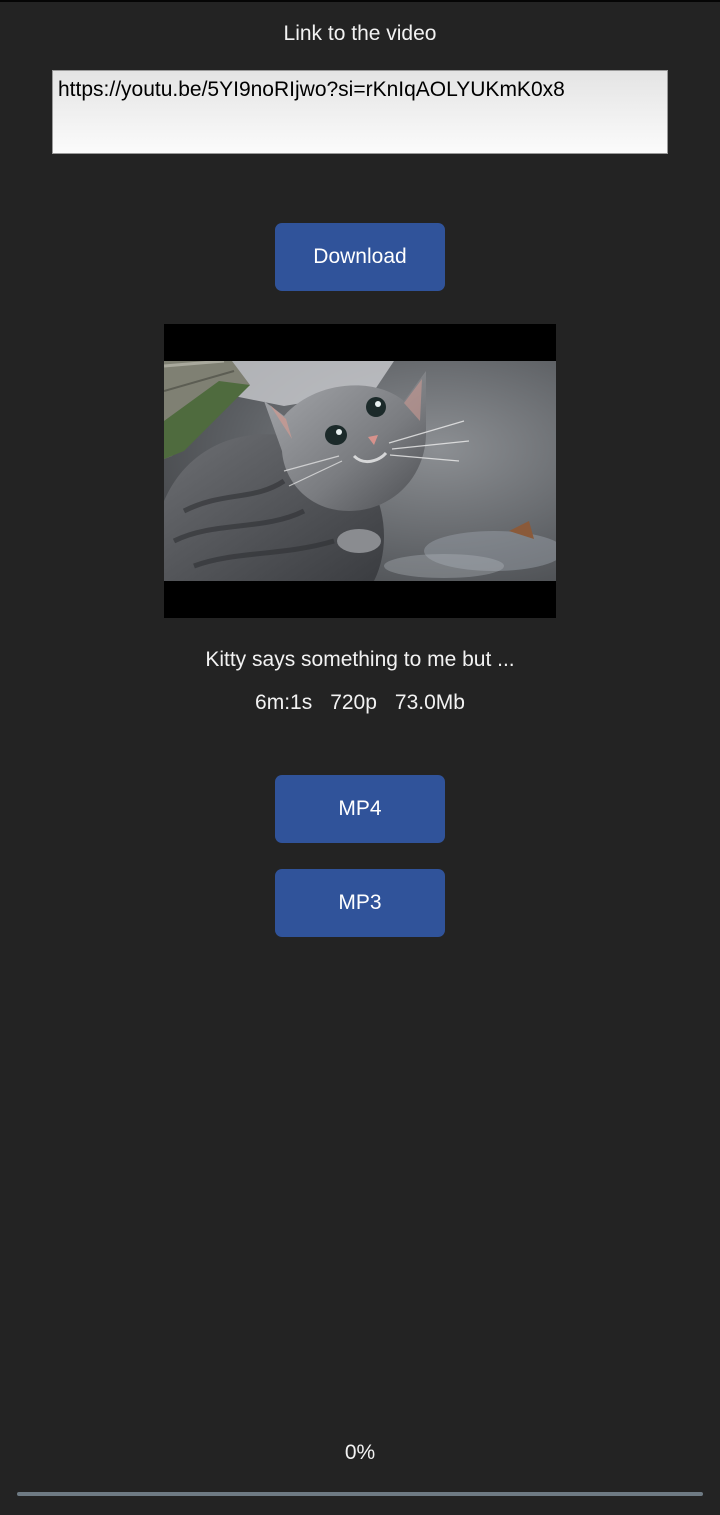 This screenshot has width=720, height=1515. I want to click on video-meta: 6m:1s 720p 73.0Mb, so click(360, 703).